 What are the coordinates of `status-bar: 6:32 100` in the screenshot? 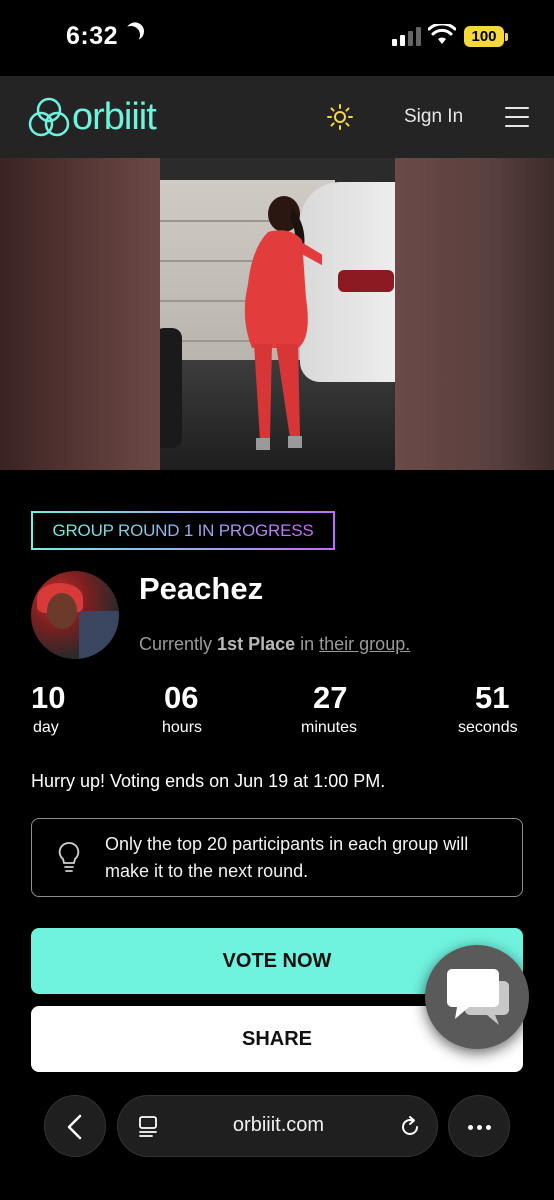 It's located at (277, 38).